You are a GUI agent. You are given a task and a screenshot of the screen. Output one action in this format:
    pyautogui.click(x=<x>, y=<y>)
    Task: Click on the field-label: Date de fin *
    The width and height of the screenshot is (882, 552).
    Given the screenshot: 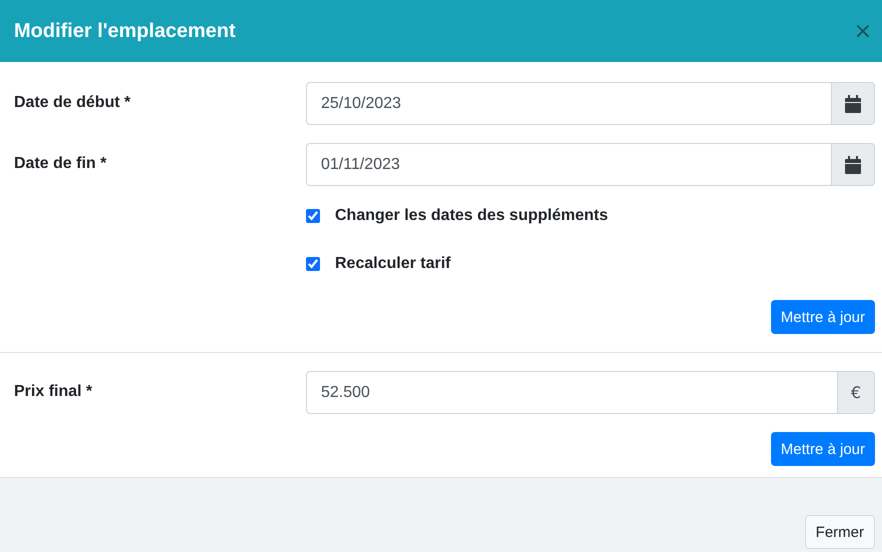 What is the action you would take?
    pyautogui.click(x=61, y=163)
    